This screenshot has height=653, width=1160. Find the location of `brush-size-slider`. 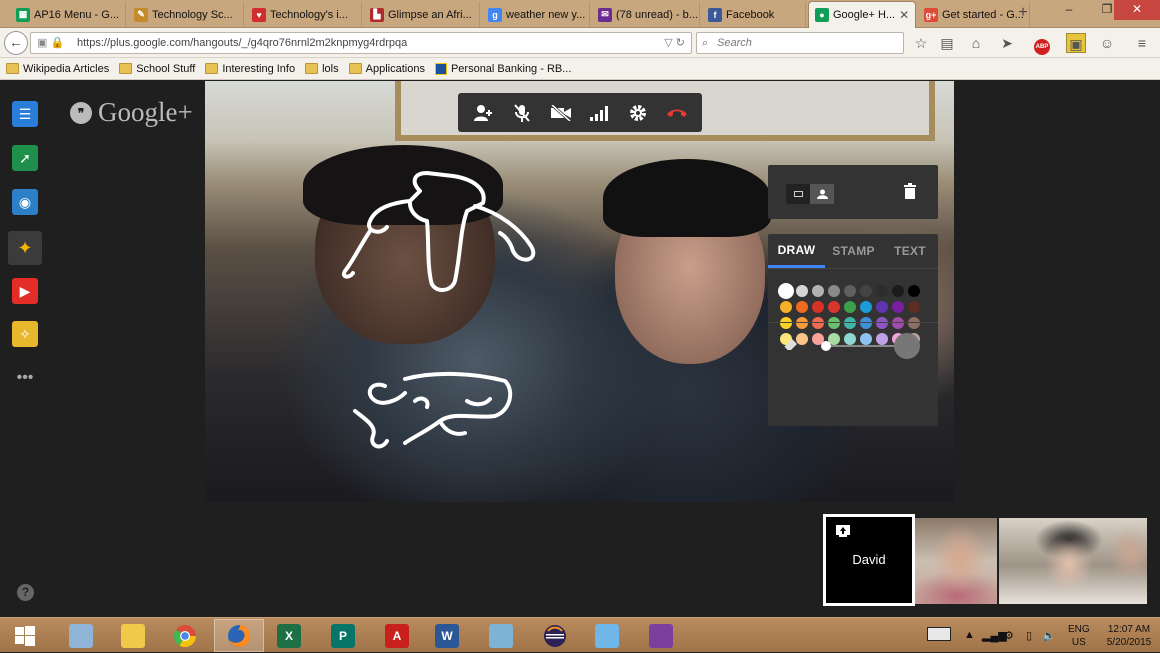

brush-size-slider is located at coordinates (826, 346).